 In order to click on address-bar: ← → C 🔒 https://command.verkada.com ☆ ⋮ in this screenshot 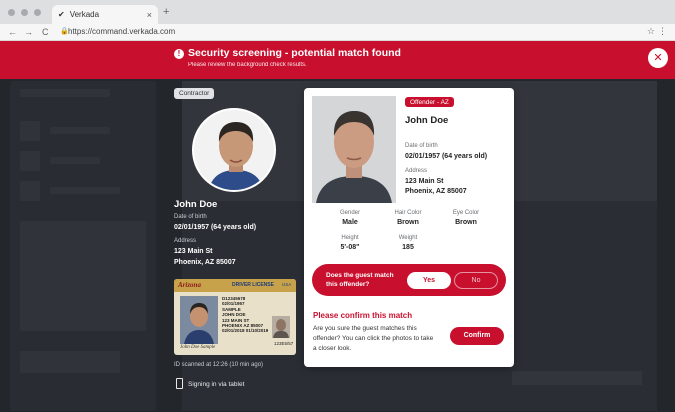, I will do `click(337, 32)`.